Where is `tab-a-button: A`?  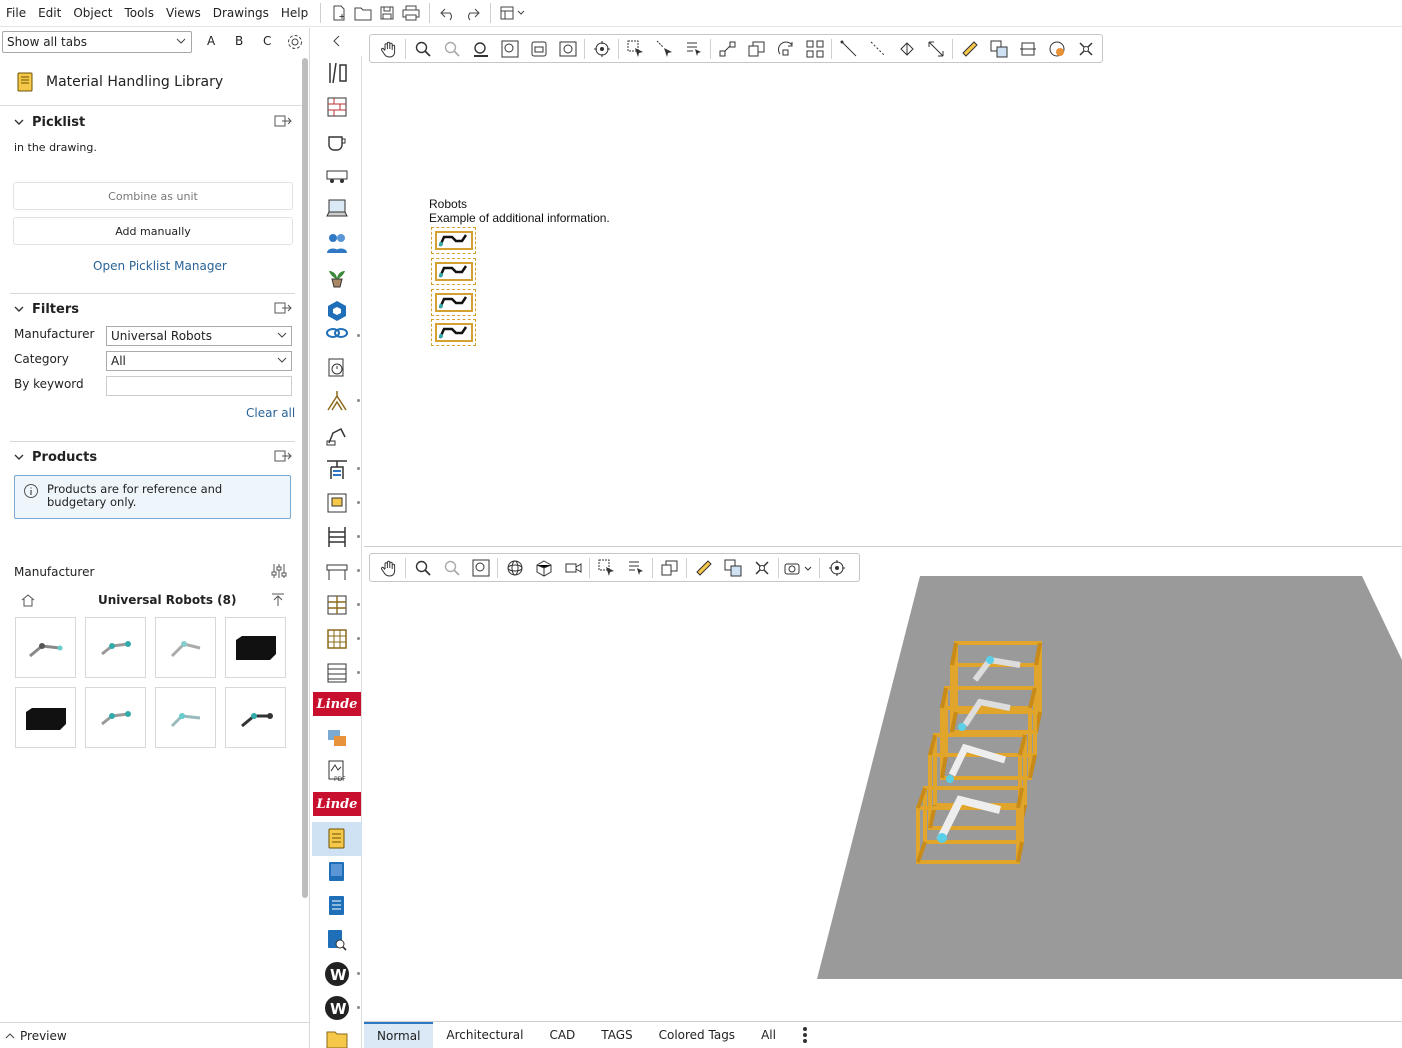 tab-a-button: A is located at coordinates (211, 41).